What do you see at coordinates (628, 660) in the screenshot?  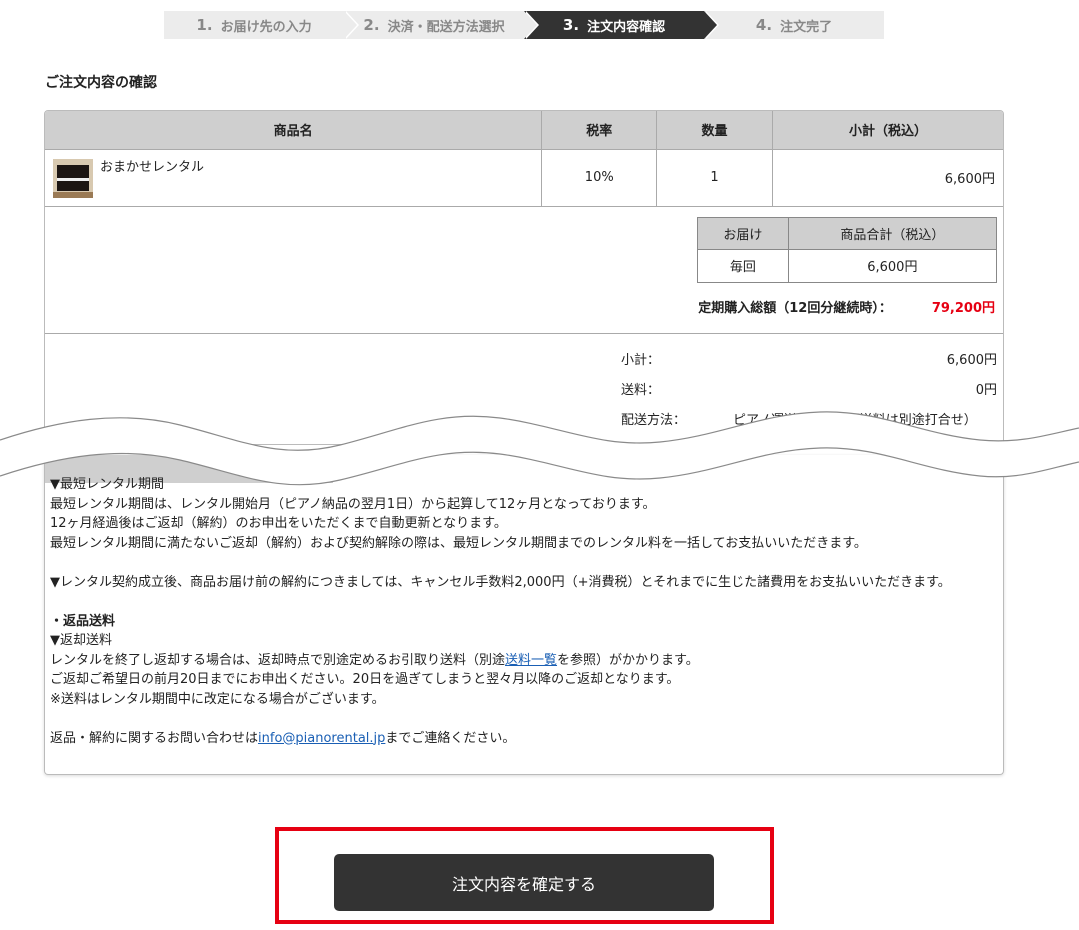 I see `terms-text-part: を参照）がかかります。` at bounding box center [628, 660].